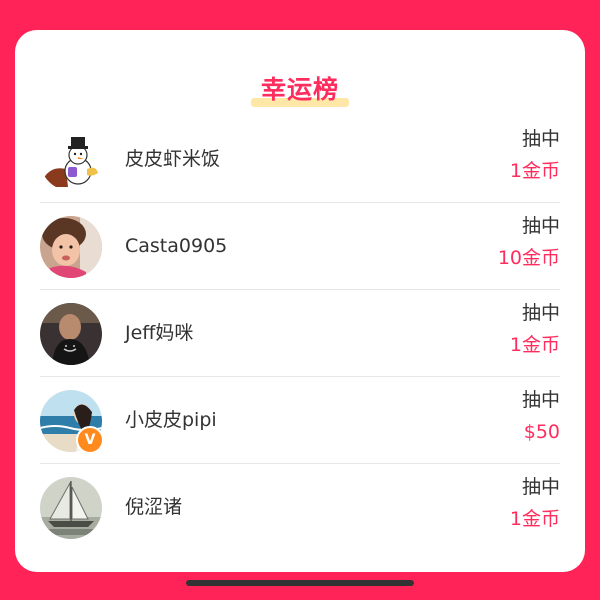 The height and width of the screenshot is (600, 600). I want to click on winner-row: 倪涩诸 抽中 1金币, so click(300, 507).